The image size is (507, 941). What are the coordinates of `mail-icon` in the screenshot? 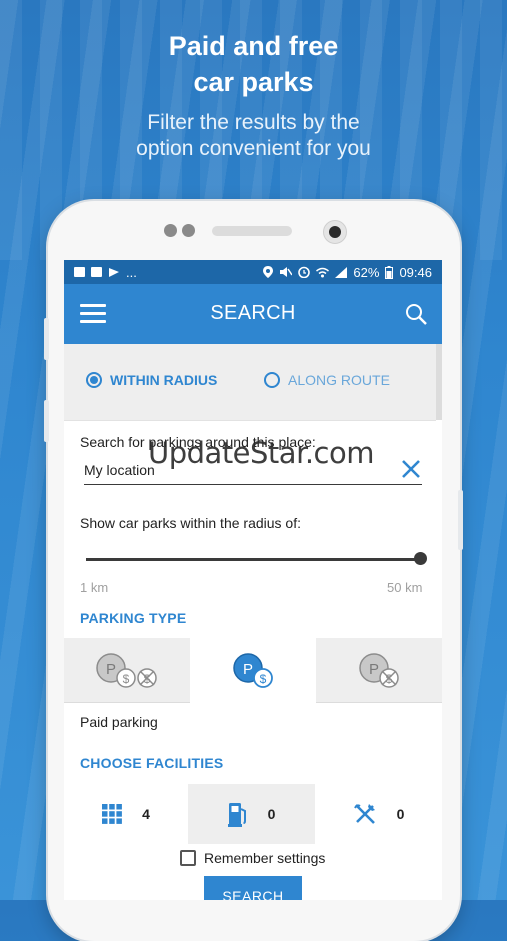 It's located at (96, 272).